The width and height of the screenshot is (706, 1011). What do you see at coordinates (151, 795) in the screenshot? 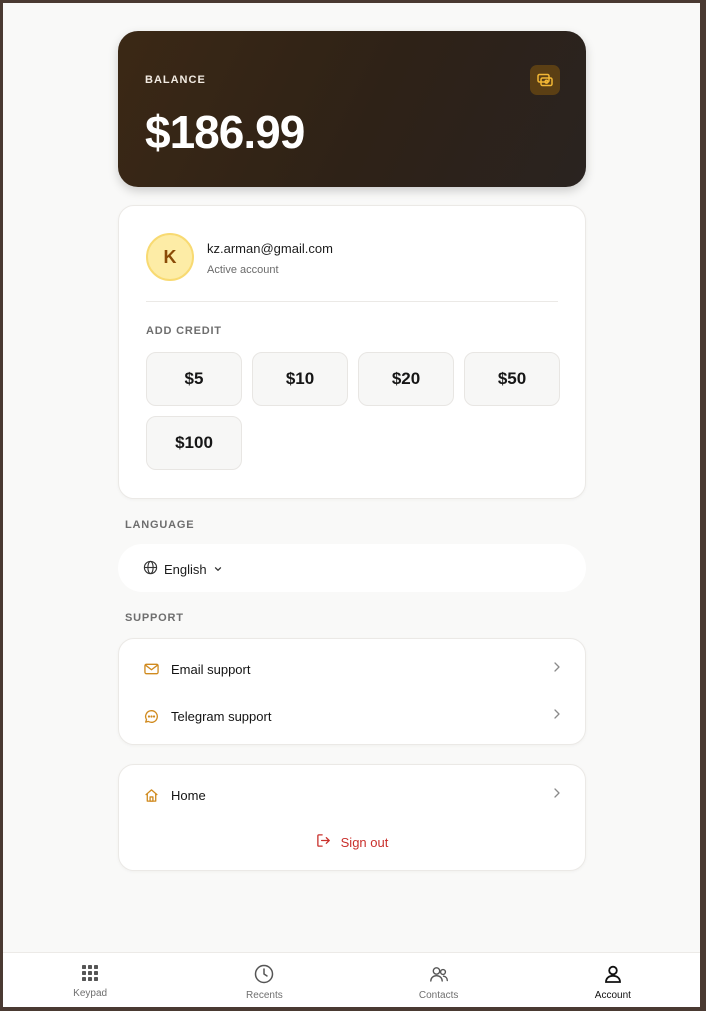
I see `home-icon` at bounding box center [151, 795].